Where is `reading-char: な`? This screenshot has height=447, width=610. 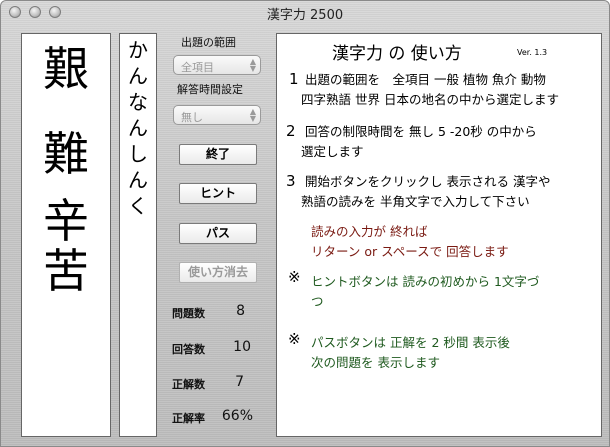 reading-char: な is located at coordinates (138, 102).